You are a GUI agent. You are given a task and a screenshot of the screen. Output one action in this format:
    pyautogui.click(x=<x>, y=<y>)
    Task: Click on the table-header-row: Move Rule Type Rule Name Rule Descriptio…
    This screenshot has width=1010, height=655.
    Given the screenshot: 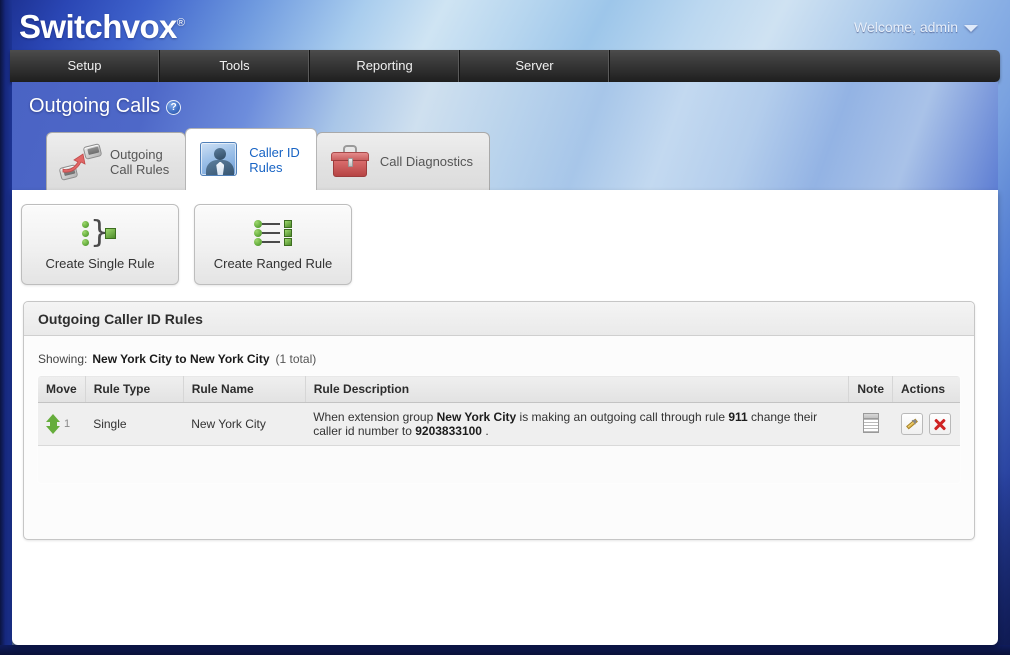 What is the action you would take?
    pyautogui.click(x=499, y=389)
    